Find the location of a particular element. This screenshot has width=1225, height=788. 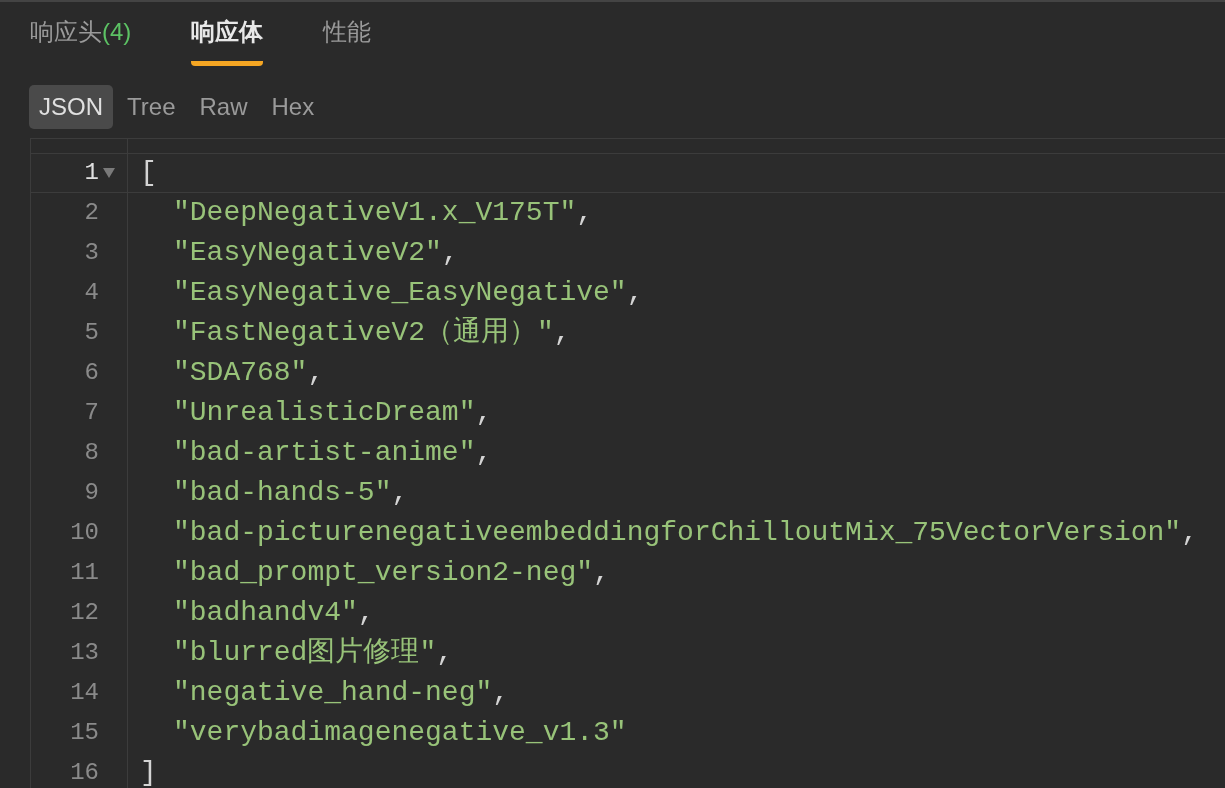

code-text: "SDA768", is located at coordinates (249, 372).